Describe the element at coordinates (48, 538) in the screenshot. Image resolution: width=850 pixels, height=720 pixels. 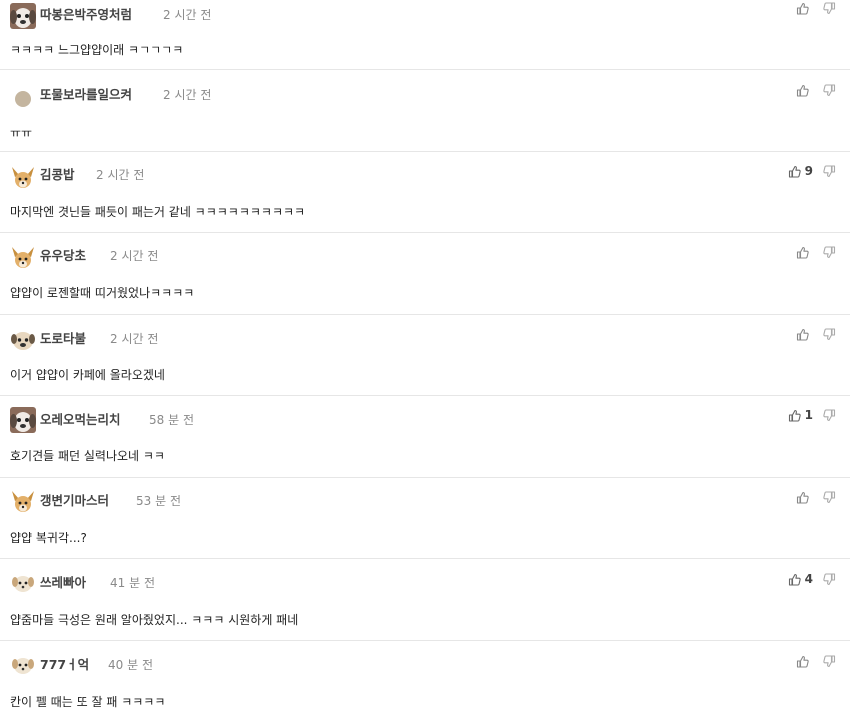
I see `comment-text: 얍얍 복귀각...?` at that location.